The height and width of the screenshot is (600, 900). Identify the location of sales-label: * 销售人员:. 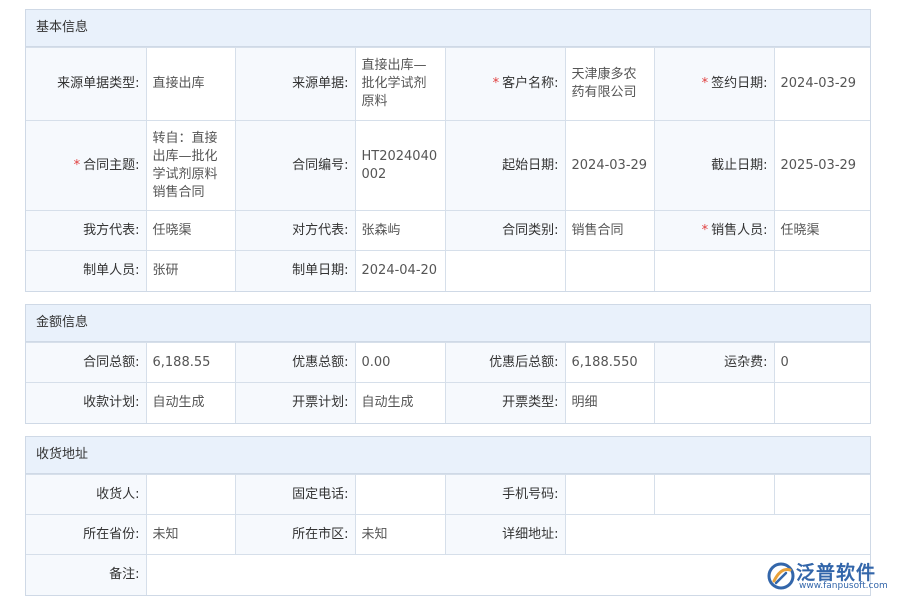
(714, 230).